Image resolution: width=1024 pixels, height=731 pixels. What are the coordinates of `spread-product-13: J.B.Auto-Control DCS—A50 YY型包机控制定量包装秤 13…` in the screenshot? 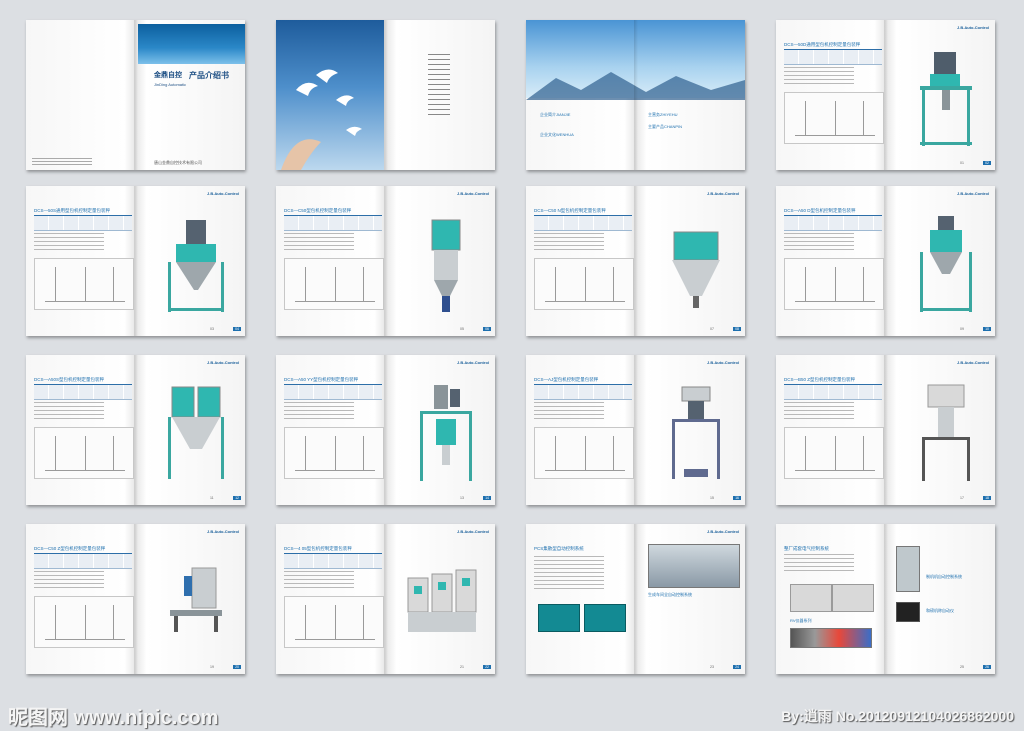 It's located at (385, 430).